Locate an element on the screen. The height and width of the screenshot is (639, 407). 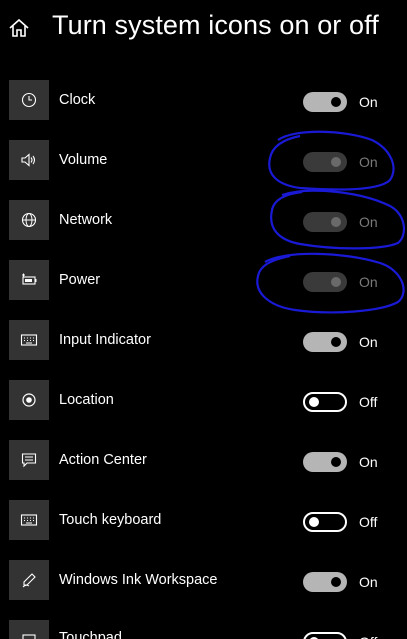
page-header: Turn system icons on or off is located at coordinates (203, 30).